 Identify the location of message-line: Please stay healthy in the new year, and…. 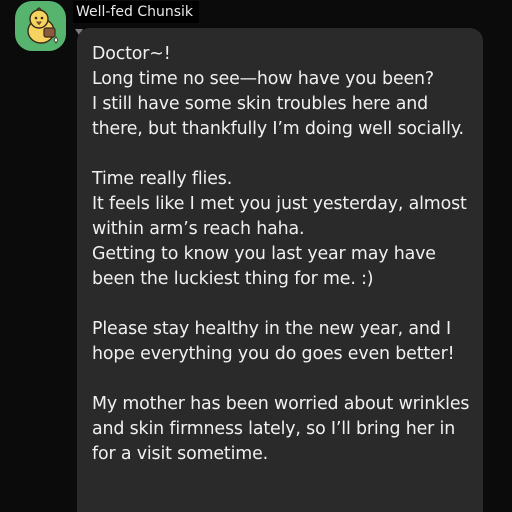
(272, 329).